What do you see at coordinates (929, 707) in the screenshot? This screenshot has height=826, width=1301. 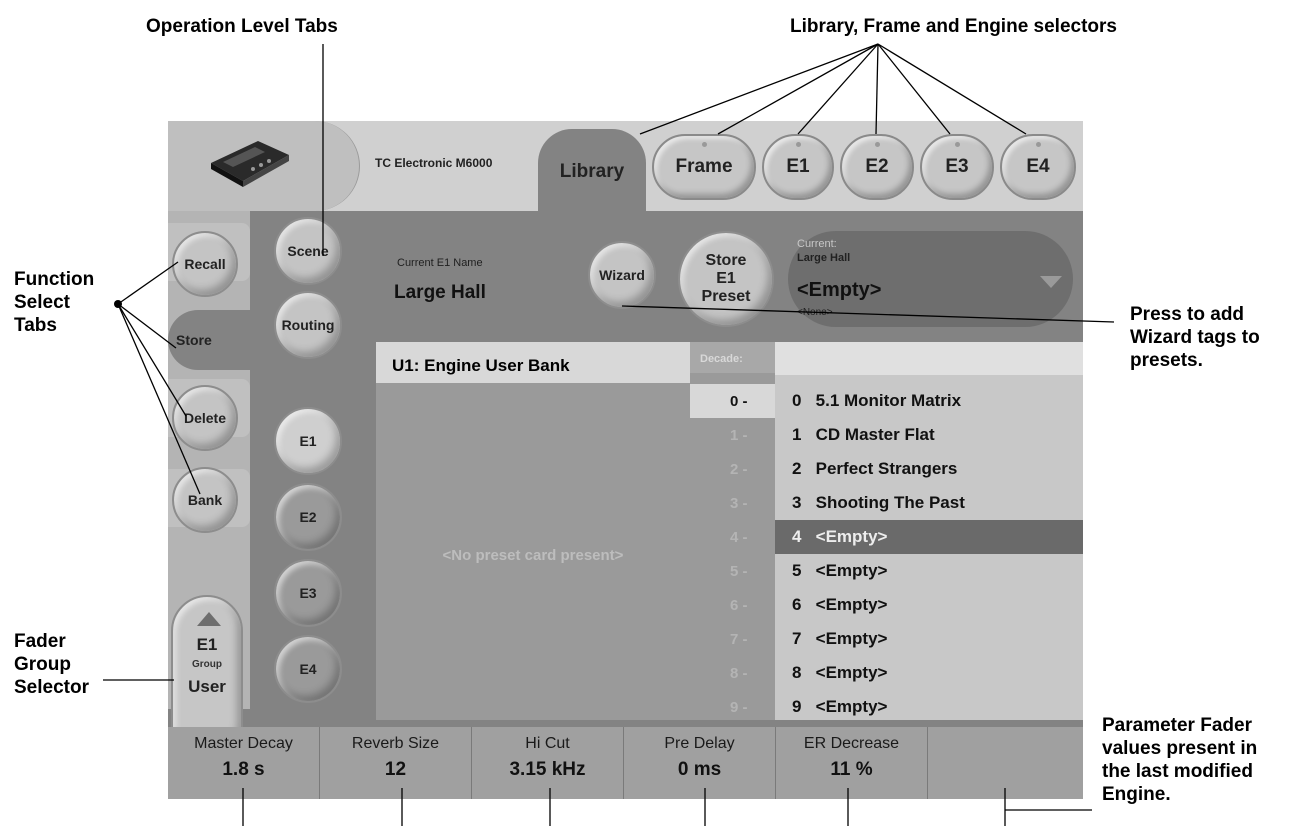 I see `preset-row: 9 <Empty>` at bounding box center [929, 707].